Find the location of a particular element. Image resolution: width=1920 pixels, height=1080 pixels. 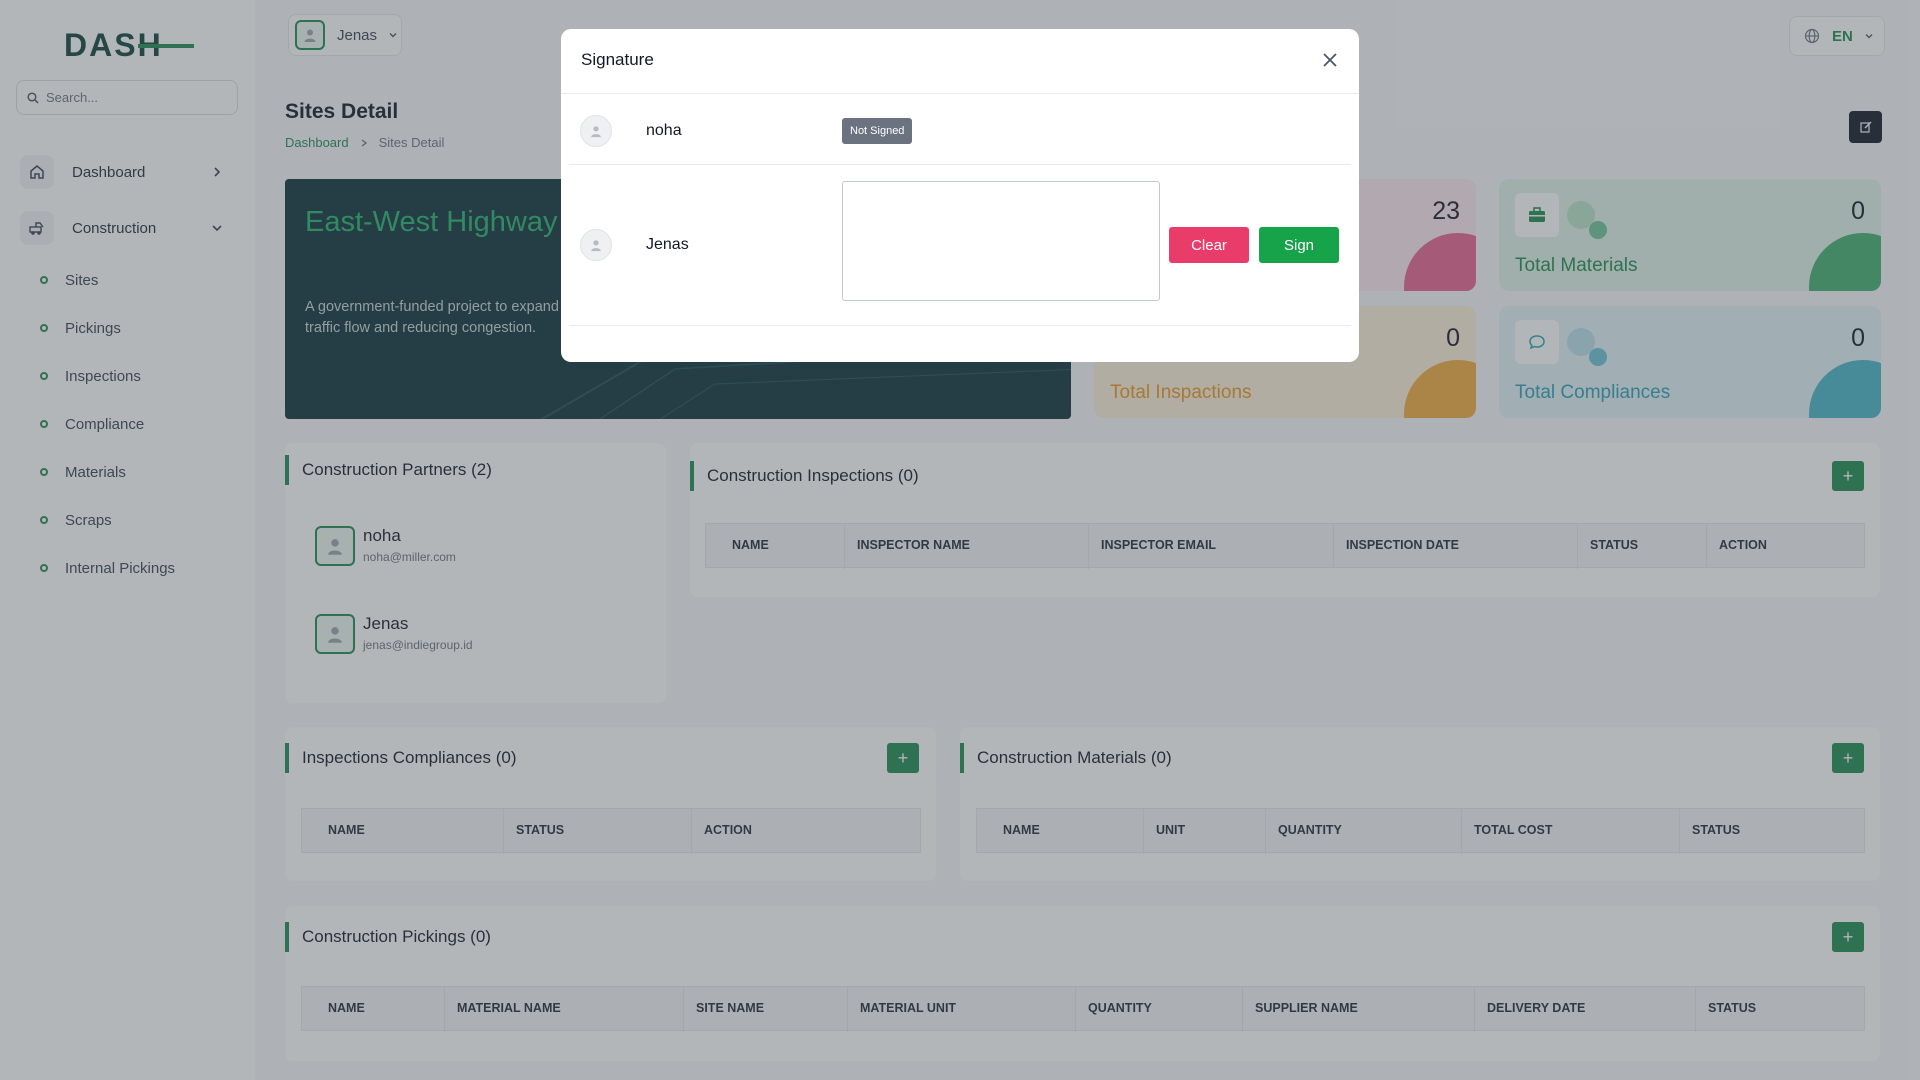

status-badge: Not Signed is located at coordinates (877, 131).